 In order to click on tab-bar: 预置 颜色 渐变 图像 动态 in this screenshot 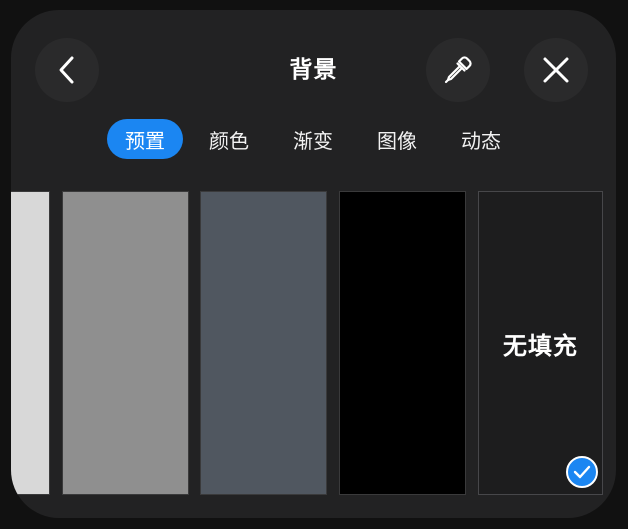, I will do `click(313, 139)`.